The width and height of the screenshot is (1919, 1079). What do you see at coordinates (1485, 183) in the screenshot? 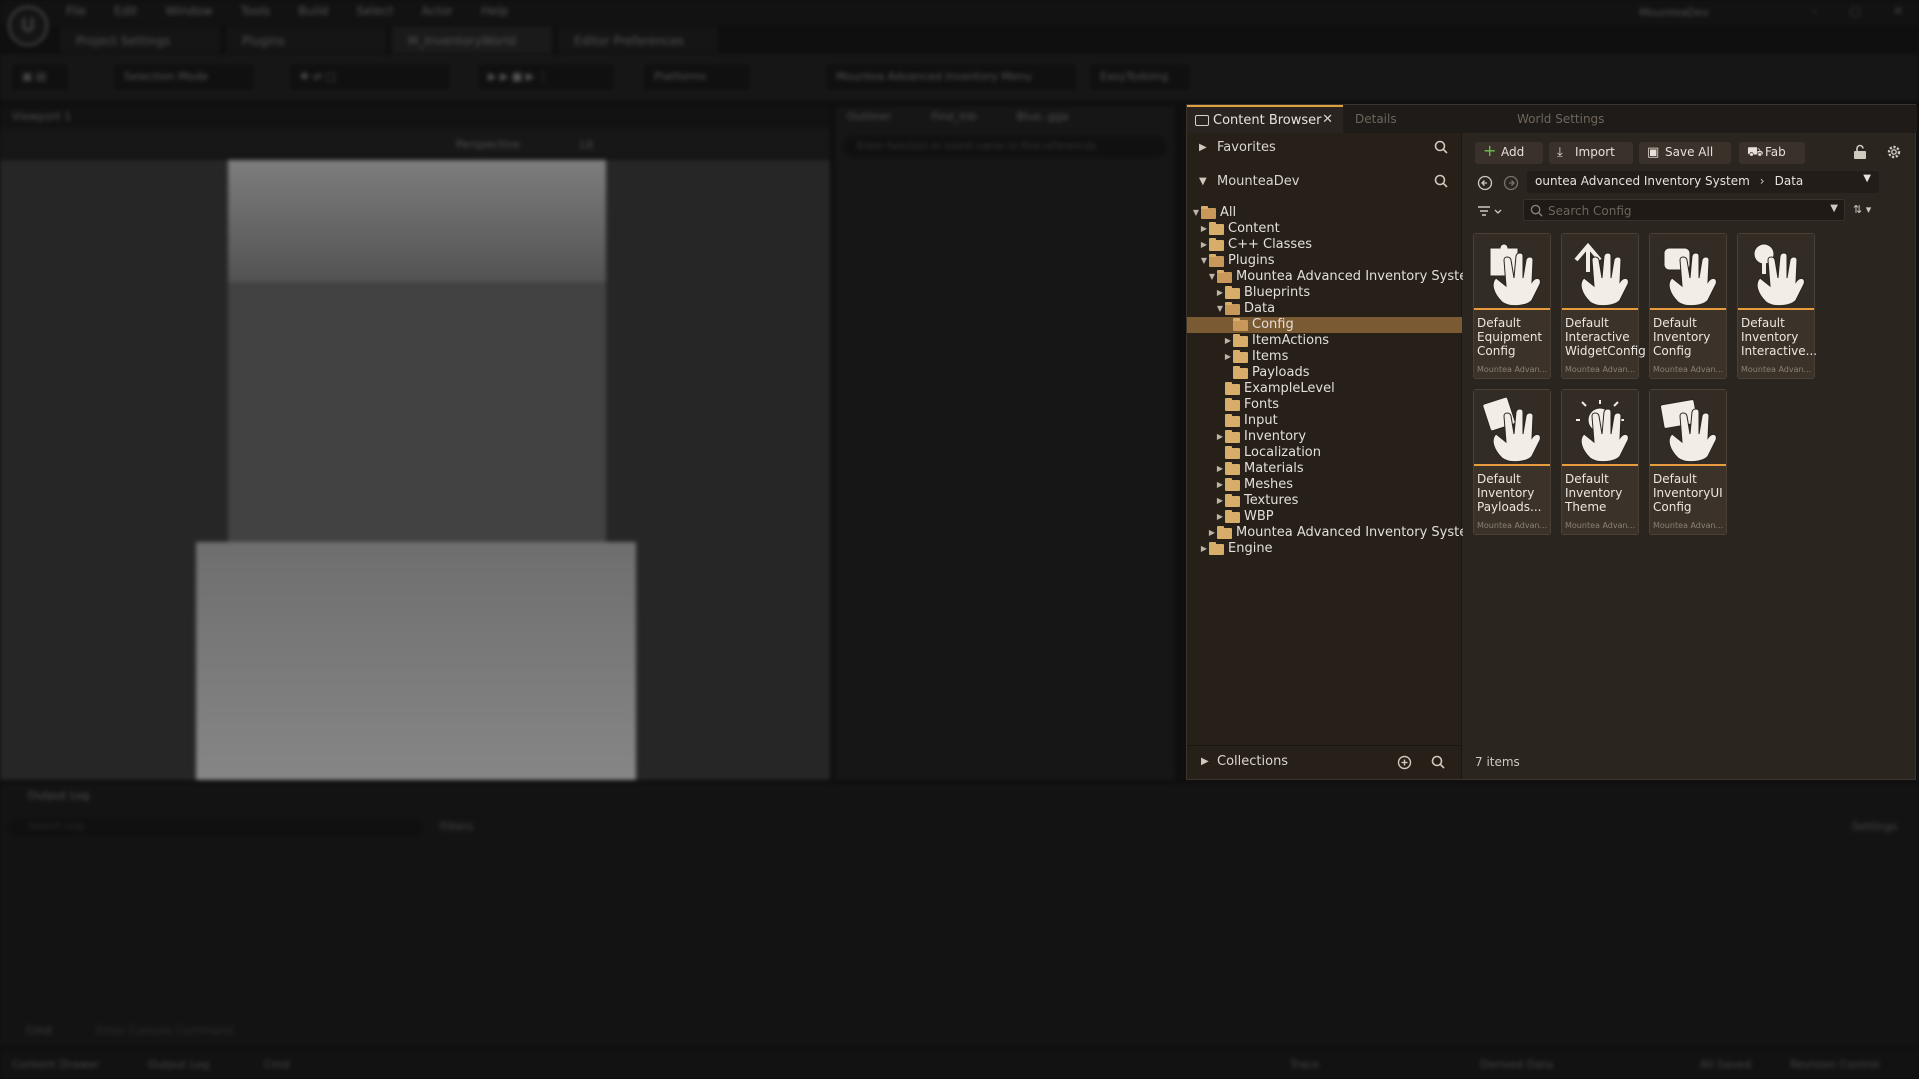
I see `back-icon` at bounding box center [1485, 183].